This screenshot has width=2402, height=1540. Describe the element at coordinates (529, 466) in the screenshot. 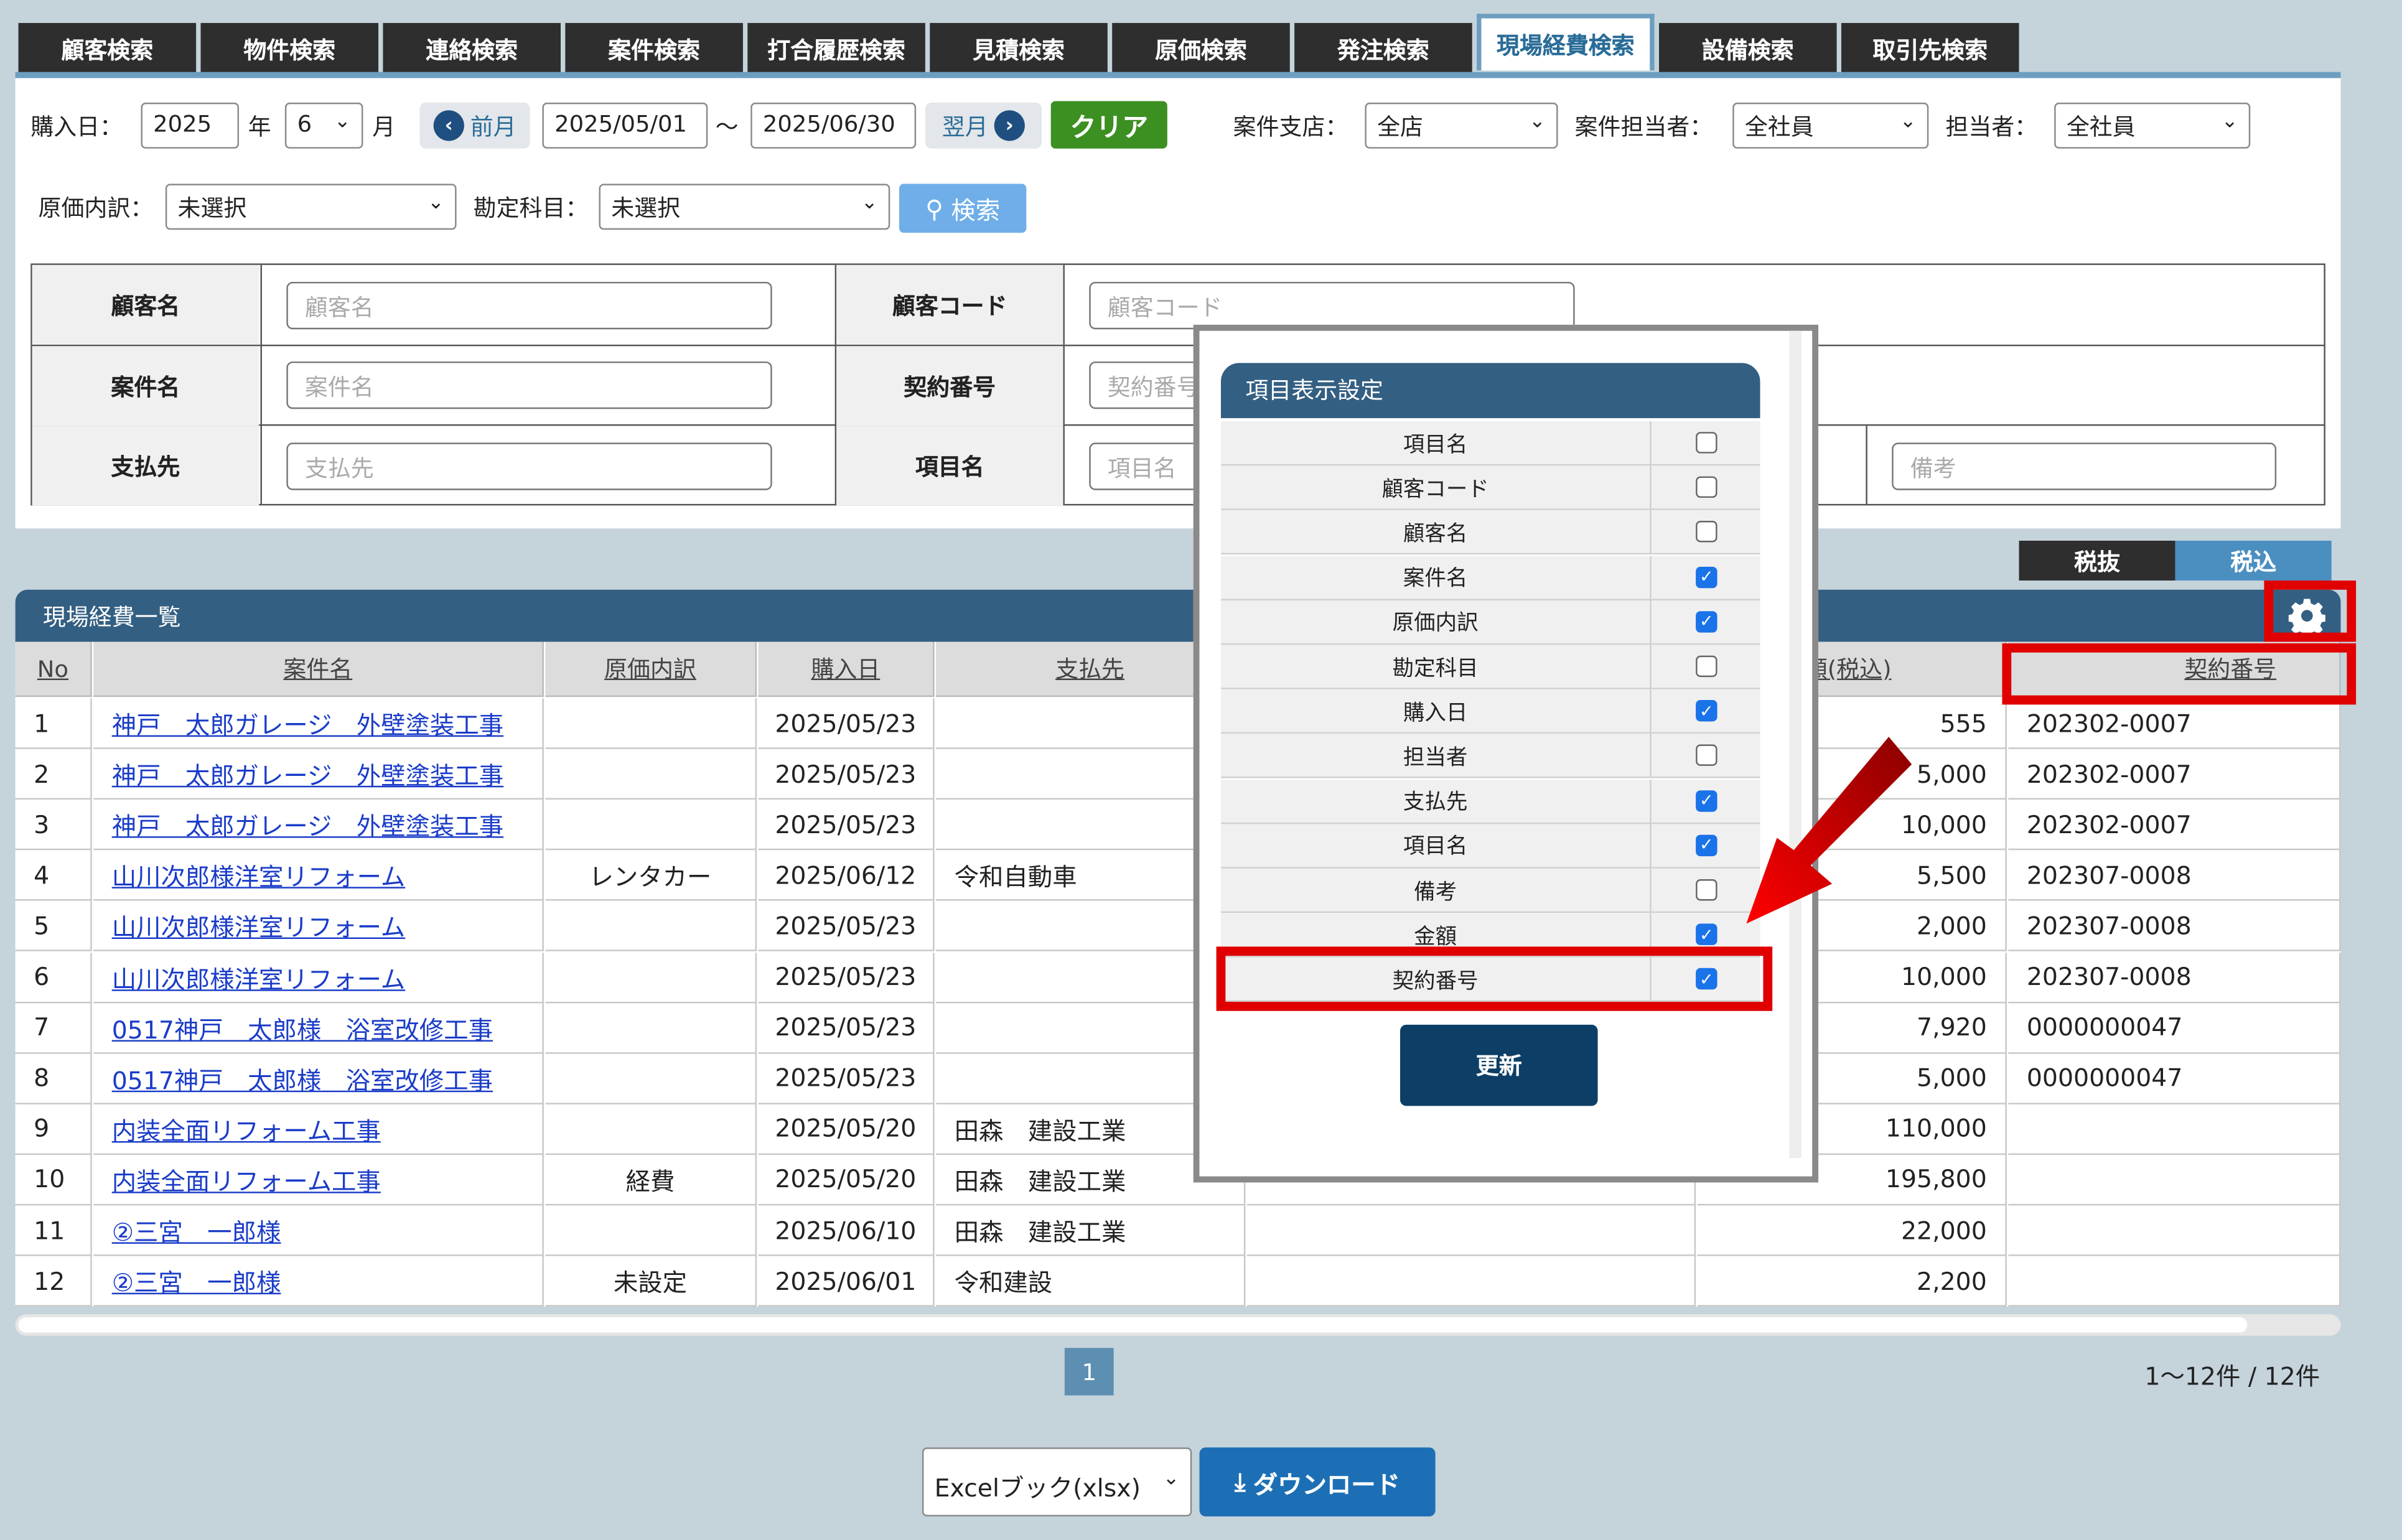

I see `payee-input: 支払先` at that location.